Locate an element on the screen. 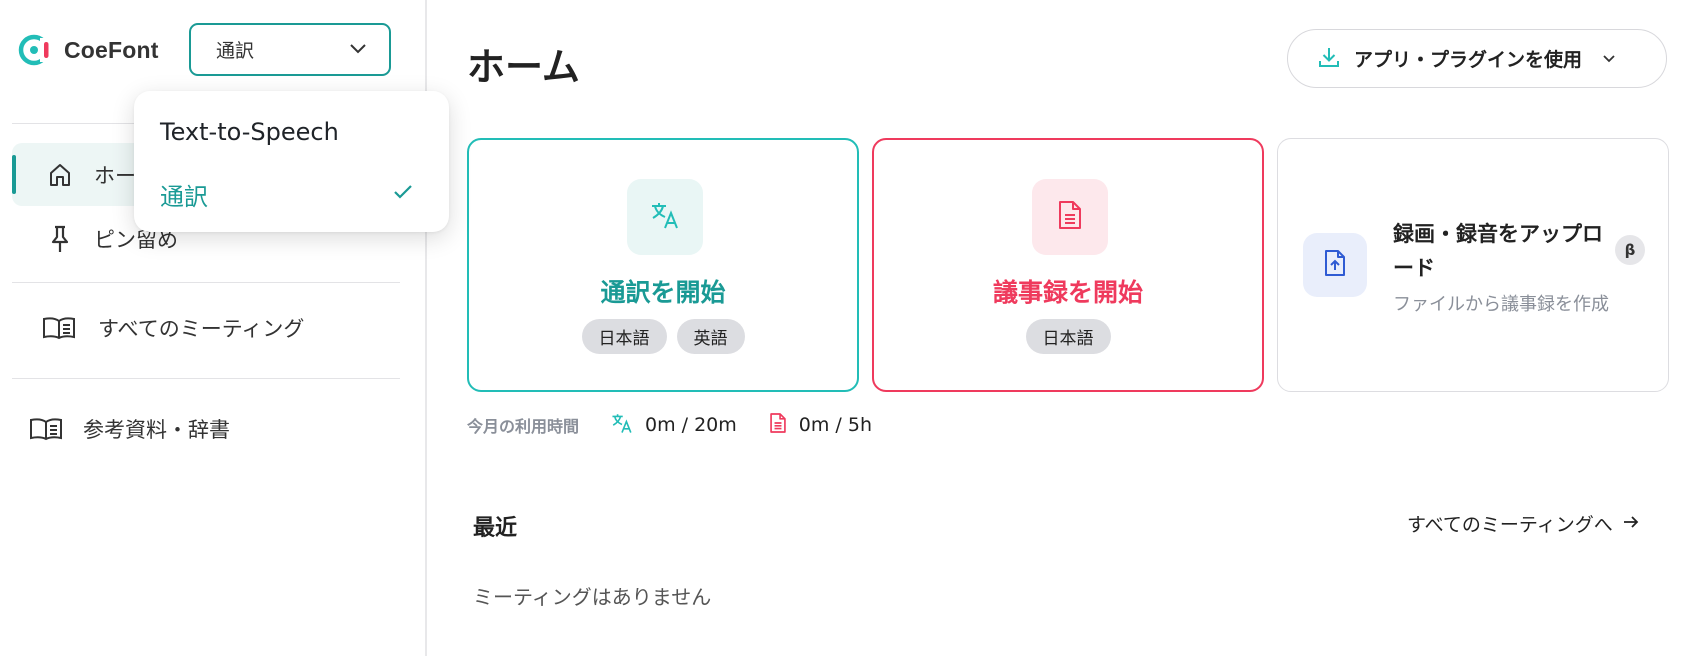 The height and width of the screenshot is (656, 1691). mode-select-value: 通訳 is located at coordinates (235, 51).